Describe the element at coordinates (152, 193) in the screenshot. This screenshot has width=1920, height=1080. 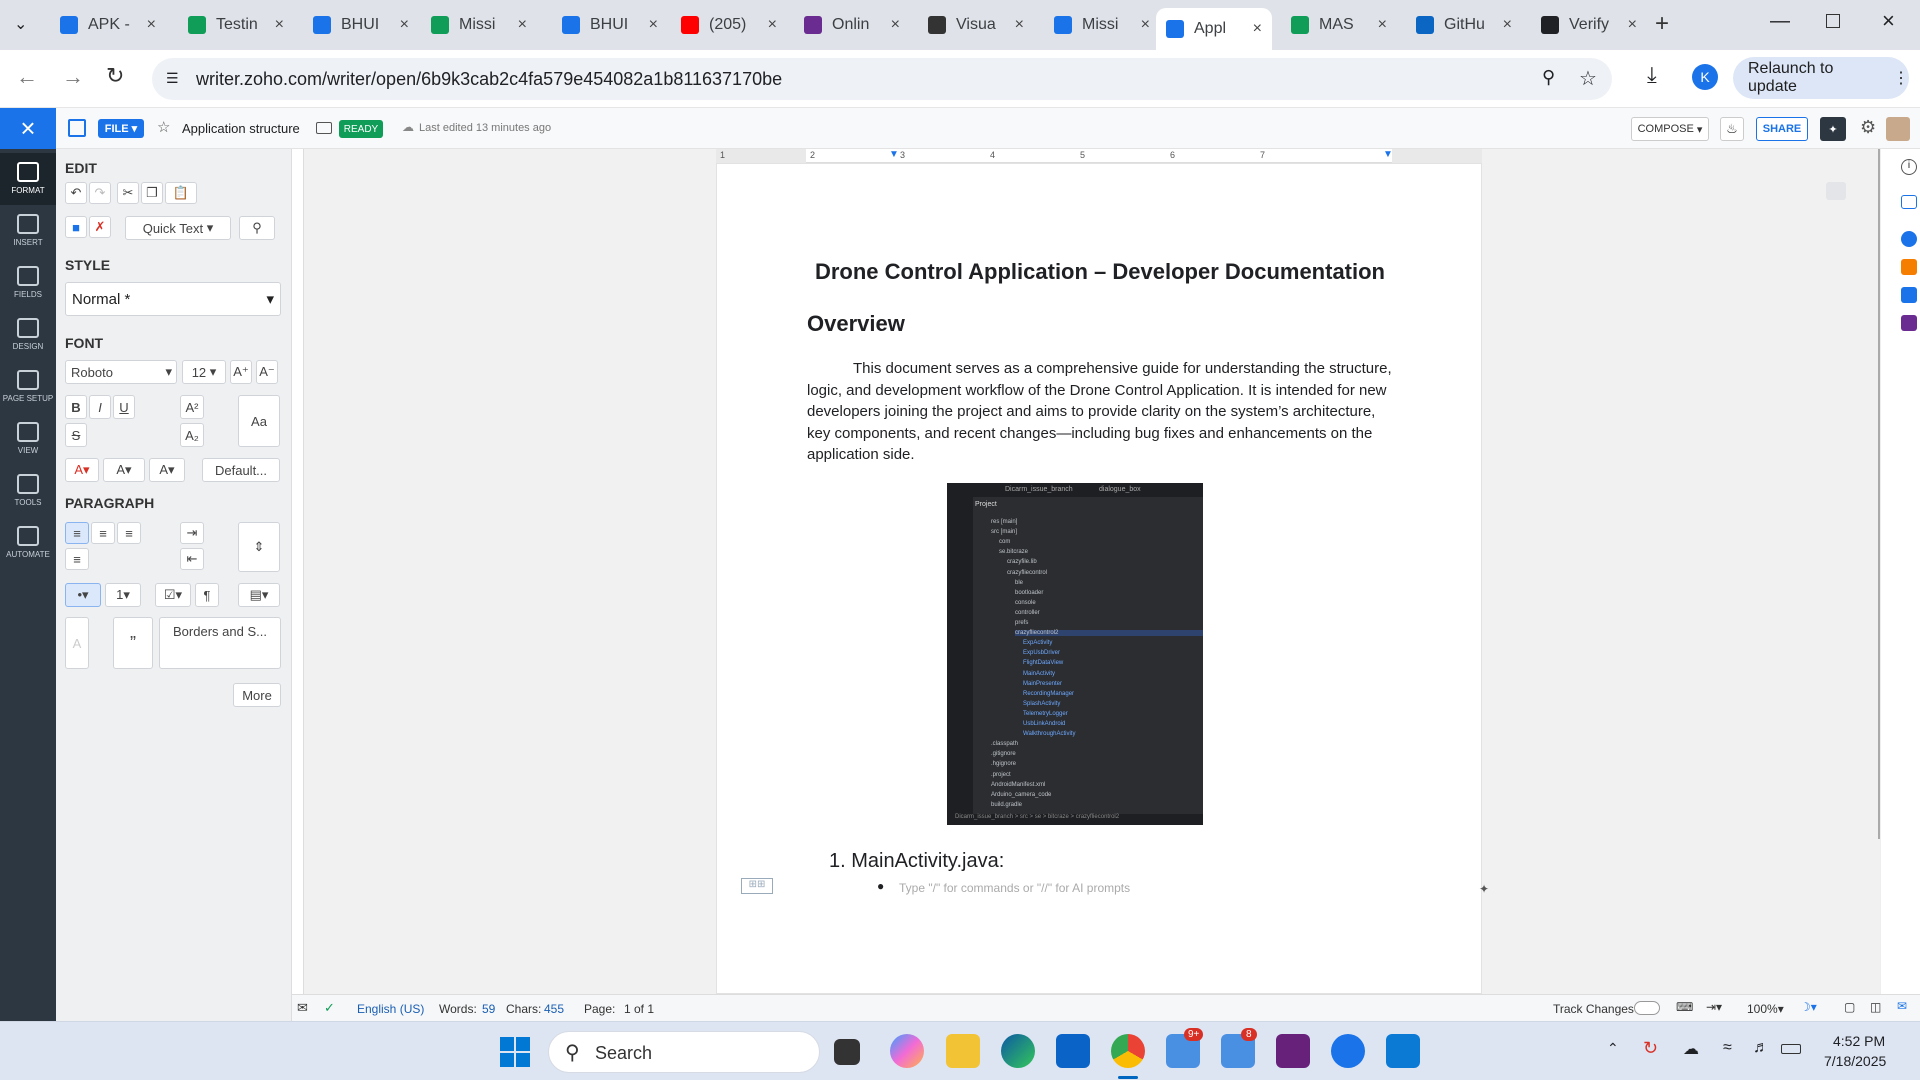
I see `copy-button: ❐` at that location.